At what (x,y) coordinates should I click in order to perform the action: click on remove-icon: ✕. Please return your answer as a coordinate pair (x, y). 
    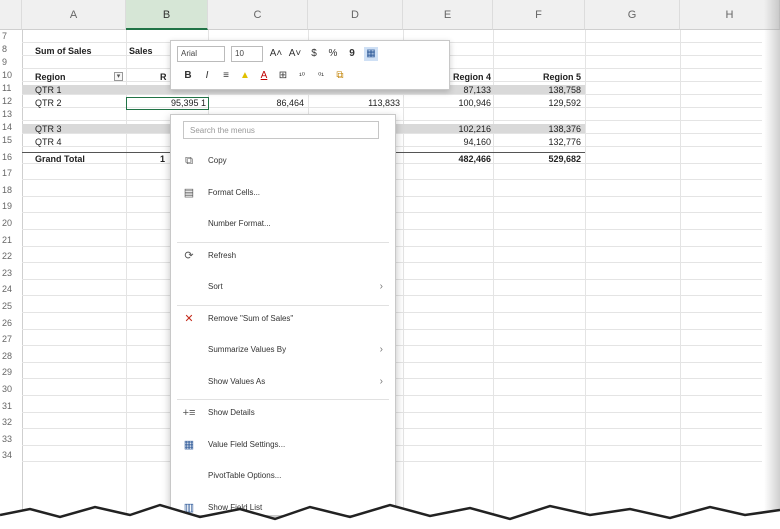
    Looking at the image, I should click on (189, 318).